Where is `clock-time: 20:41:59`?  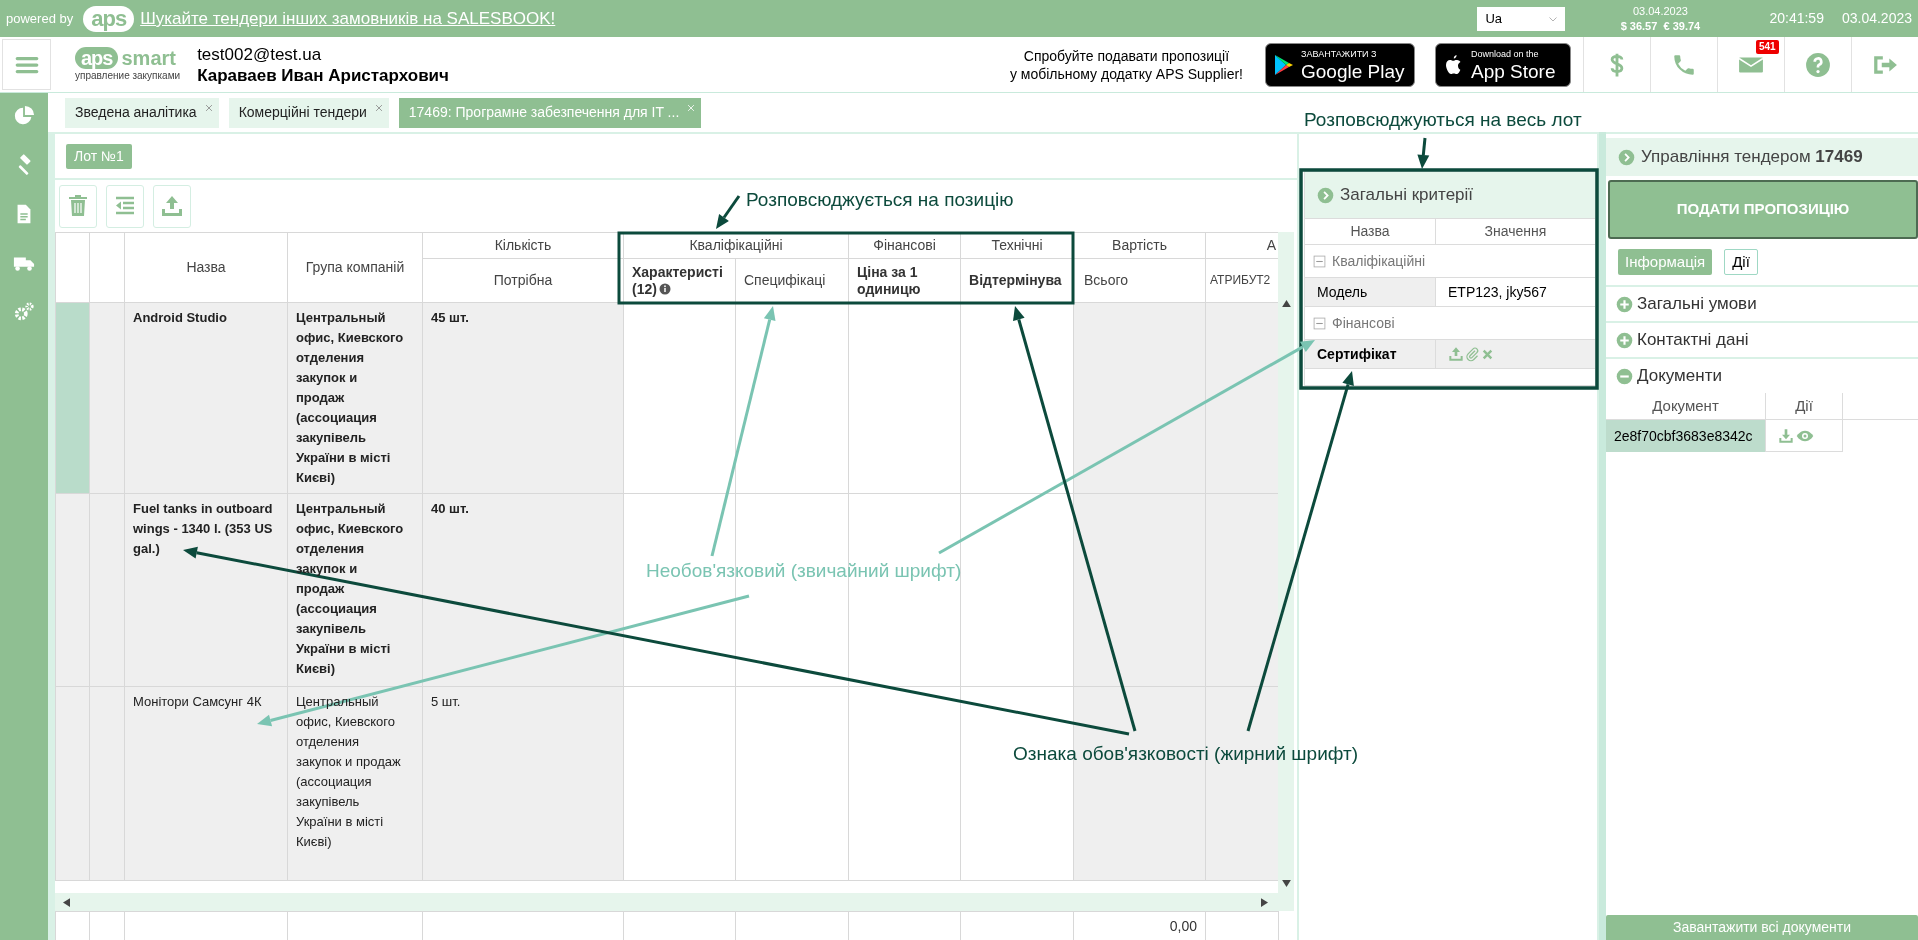
clock-time: 20:41:59 is located at coordinates (1796, 18).